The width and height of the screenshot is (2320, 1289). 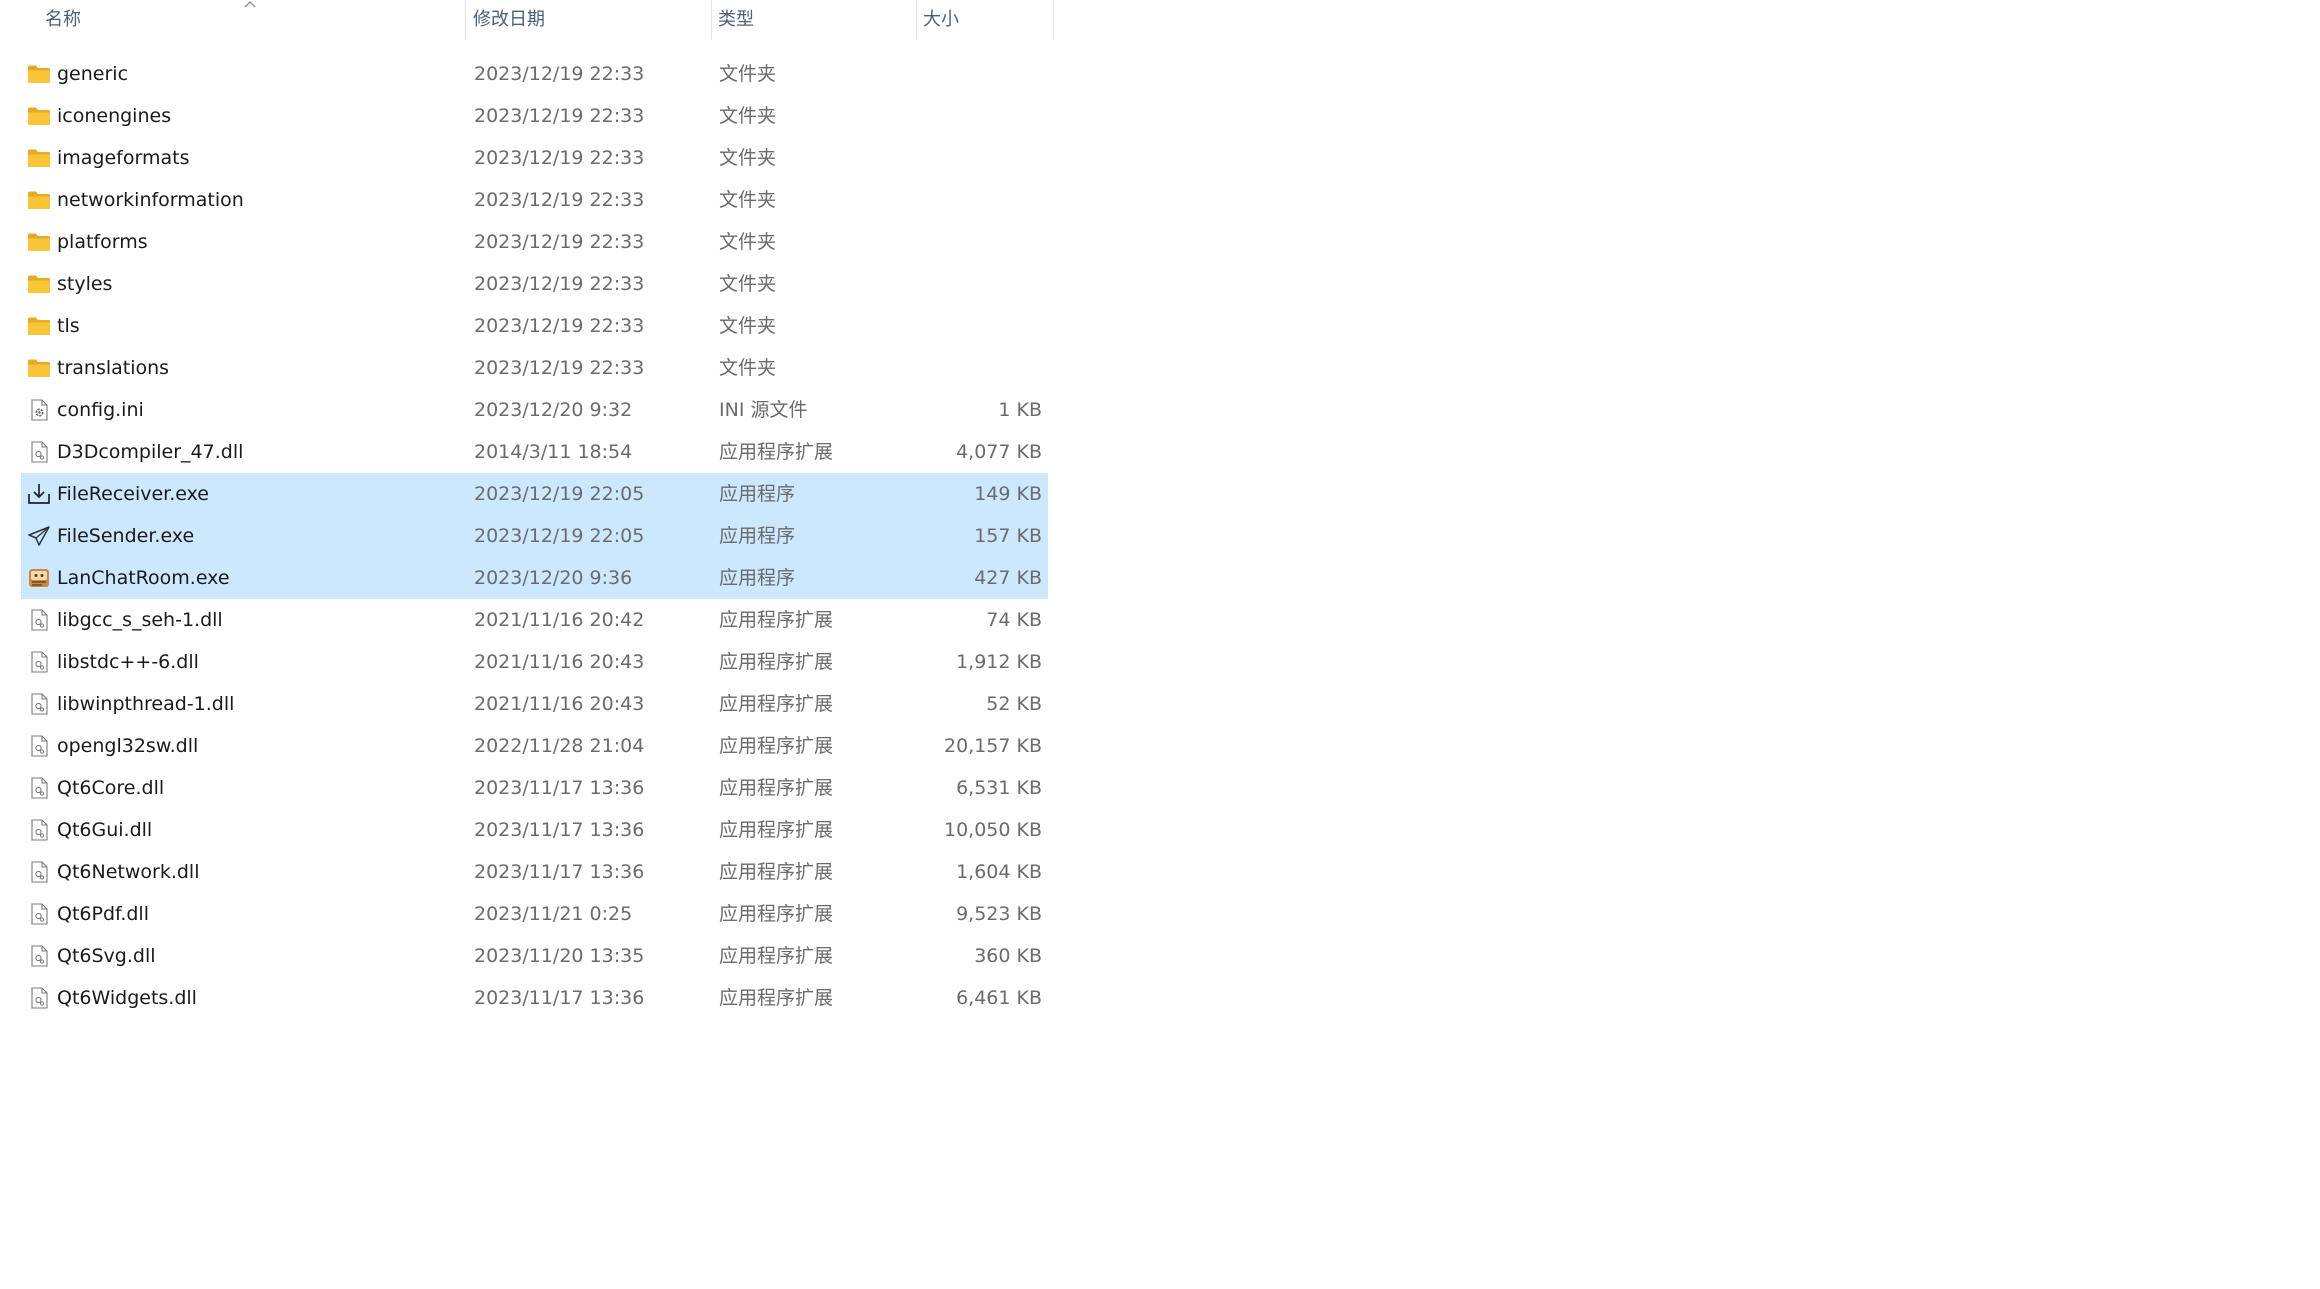 What do you see at coordinates (509, 19) in the screenshot?
I see `column-header-date-label: 修改日期` at bounding box center [509, 19].